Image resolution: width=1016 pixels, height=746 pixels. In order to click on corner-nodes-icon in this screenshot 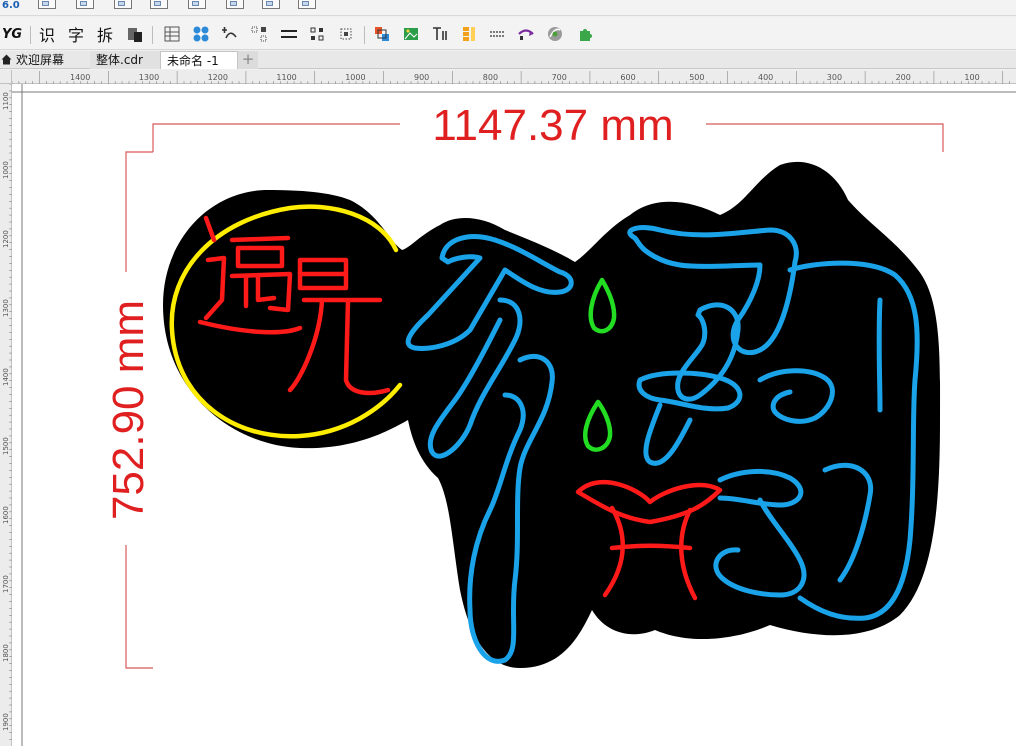, I will do `click(317, 34)`.